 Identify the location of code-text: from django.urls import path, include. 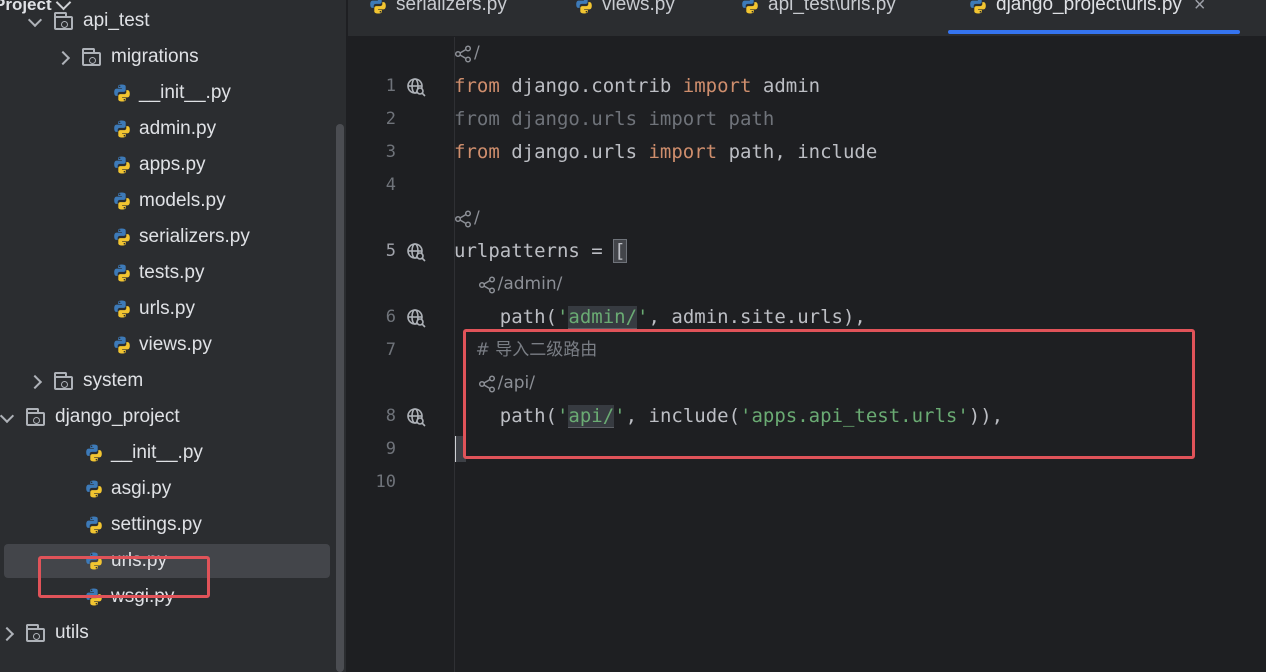
(666, 152).